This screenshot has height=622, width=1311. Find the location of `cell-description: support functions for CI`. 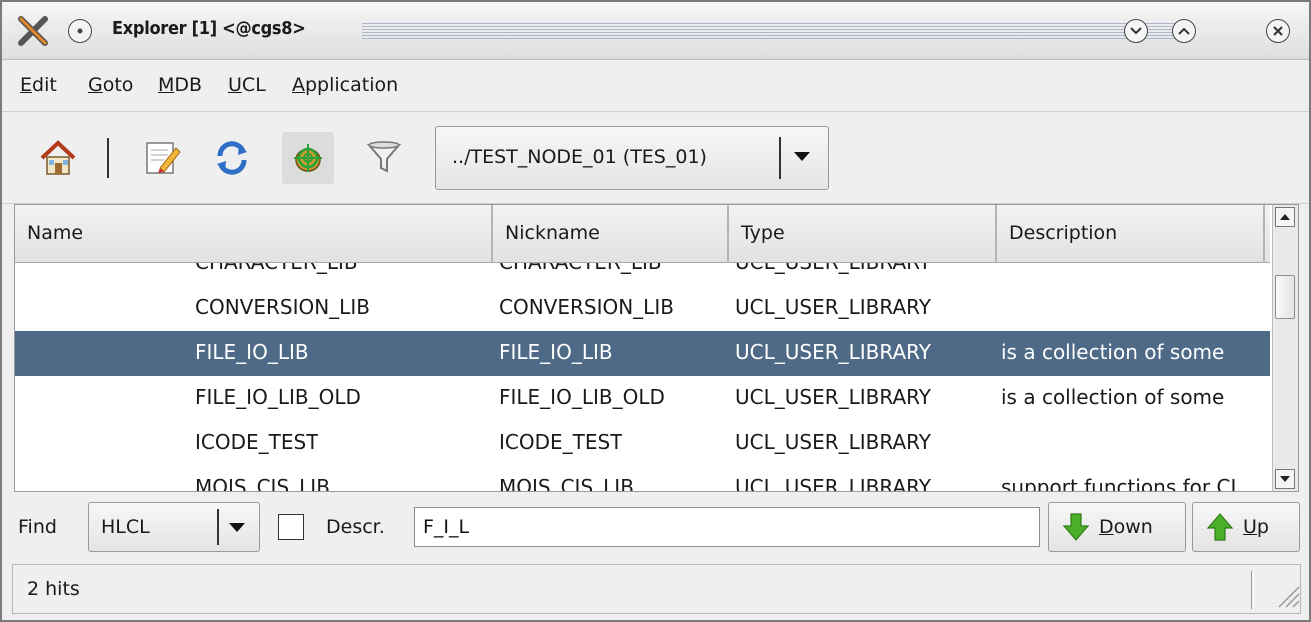

cell-description: support functions for CI is located at coordinates (1119, 483).